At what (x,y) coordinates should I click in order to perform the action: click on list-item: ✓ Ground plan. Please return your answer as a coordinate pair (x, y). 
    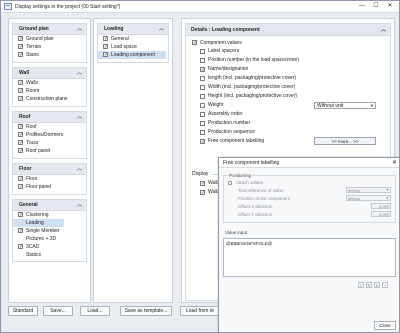
    Looking at the image, I should click on (49, 39).